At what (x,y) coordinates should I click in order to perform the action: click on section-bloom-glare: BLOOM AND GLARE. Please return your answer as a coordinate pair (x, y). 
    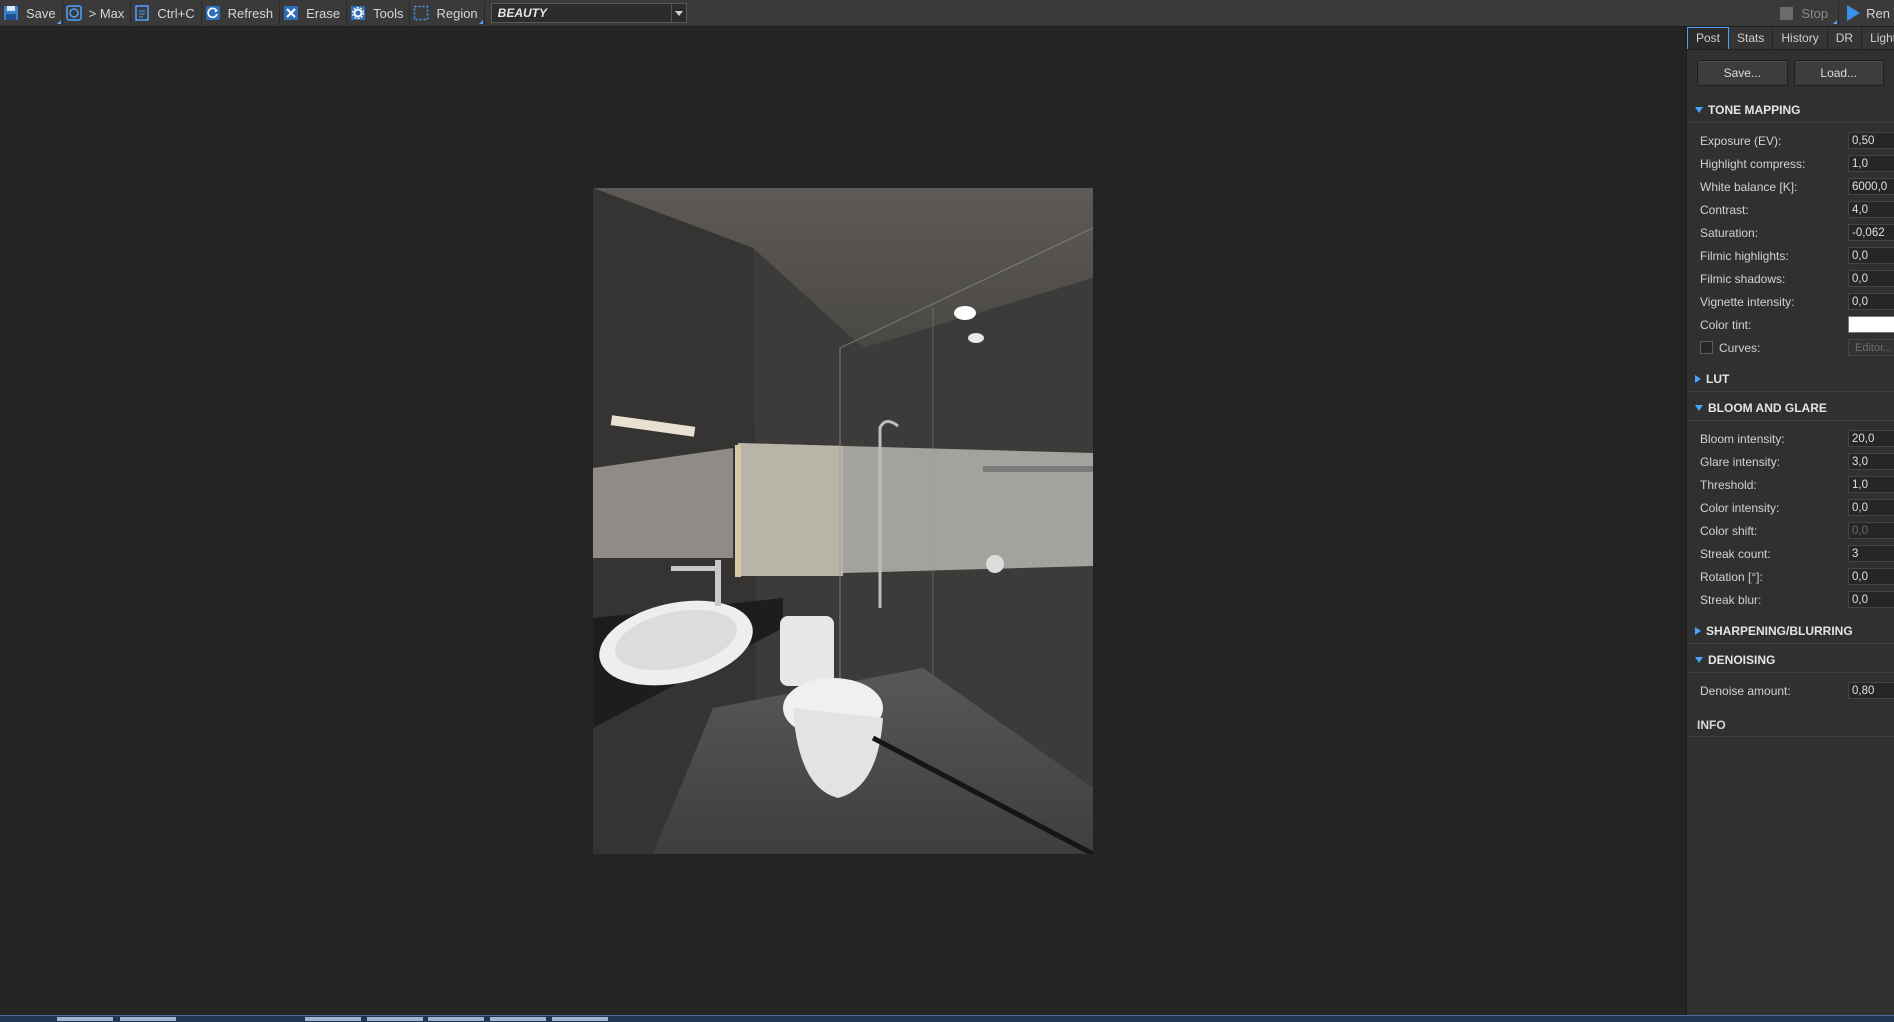
    Looking at the image, I should click on (1790, 408).